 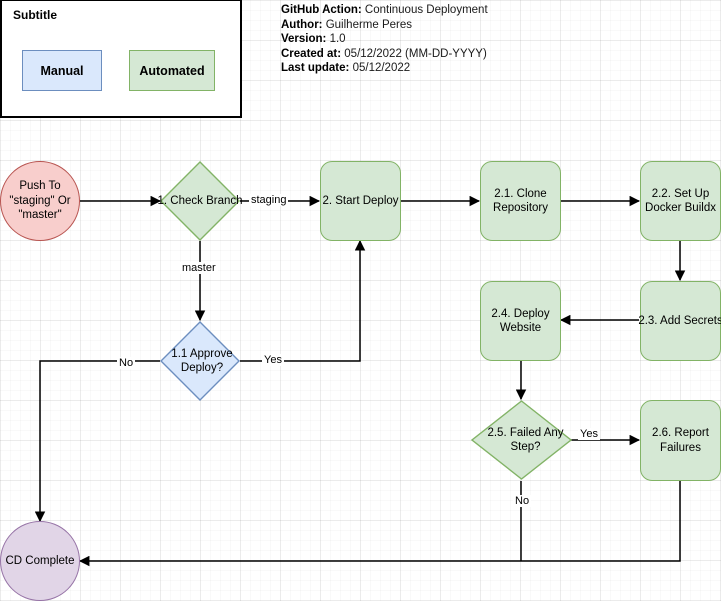 I want to click on edge-label-staging: staging, so click(x=269, y=200).